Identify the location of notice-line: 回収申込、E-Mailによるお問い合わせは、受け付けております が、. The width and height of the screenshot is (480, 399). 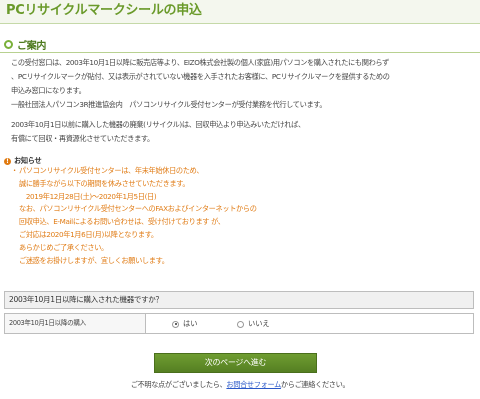
(122, 222).